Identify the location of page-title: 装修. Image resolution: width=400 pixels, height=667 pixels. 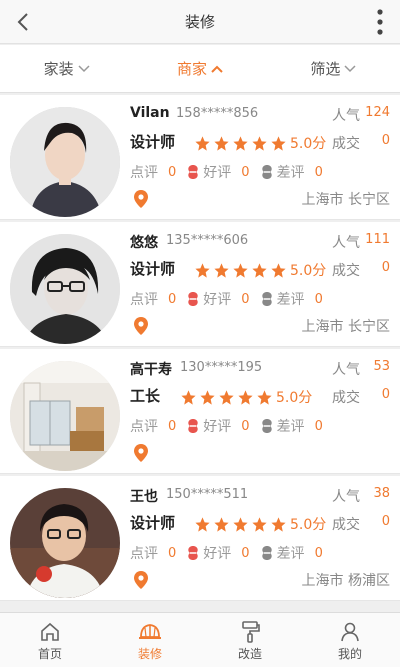
(199, 22).